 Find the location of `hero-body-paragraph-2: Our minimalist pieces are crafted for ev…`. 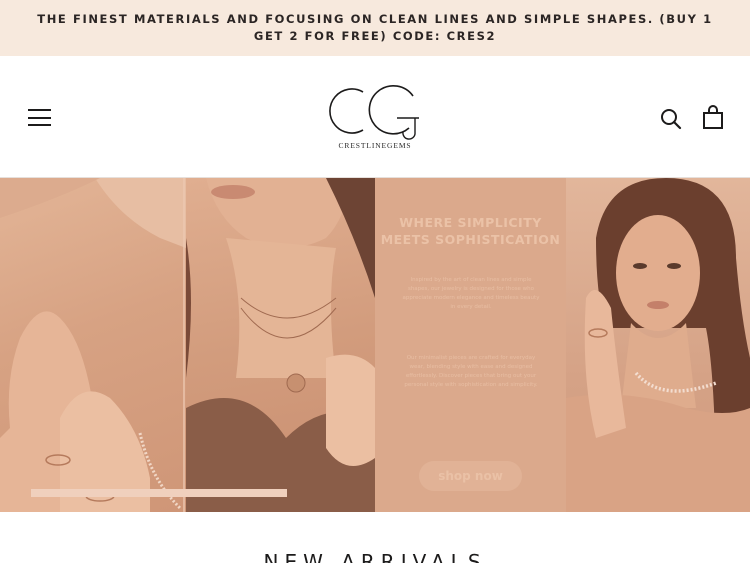

hero-body-paragraph-2: Our minimalist pieces are crafted for ev… is located at coordinates (471, 371).